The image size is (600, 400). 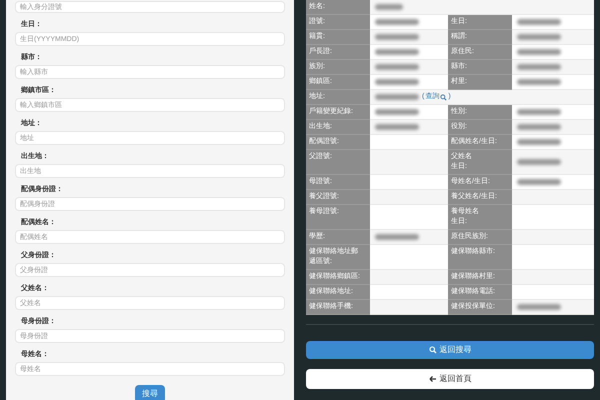 I want to click on back-arrow-icon, so click(x=432, y=379).